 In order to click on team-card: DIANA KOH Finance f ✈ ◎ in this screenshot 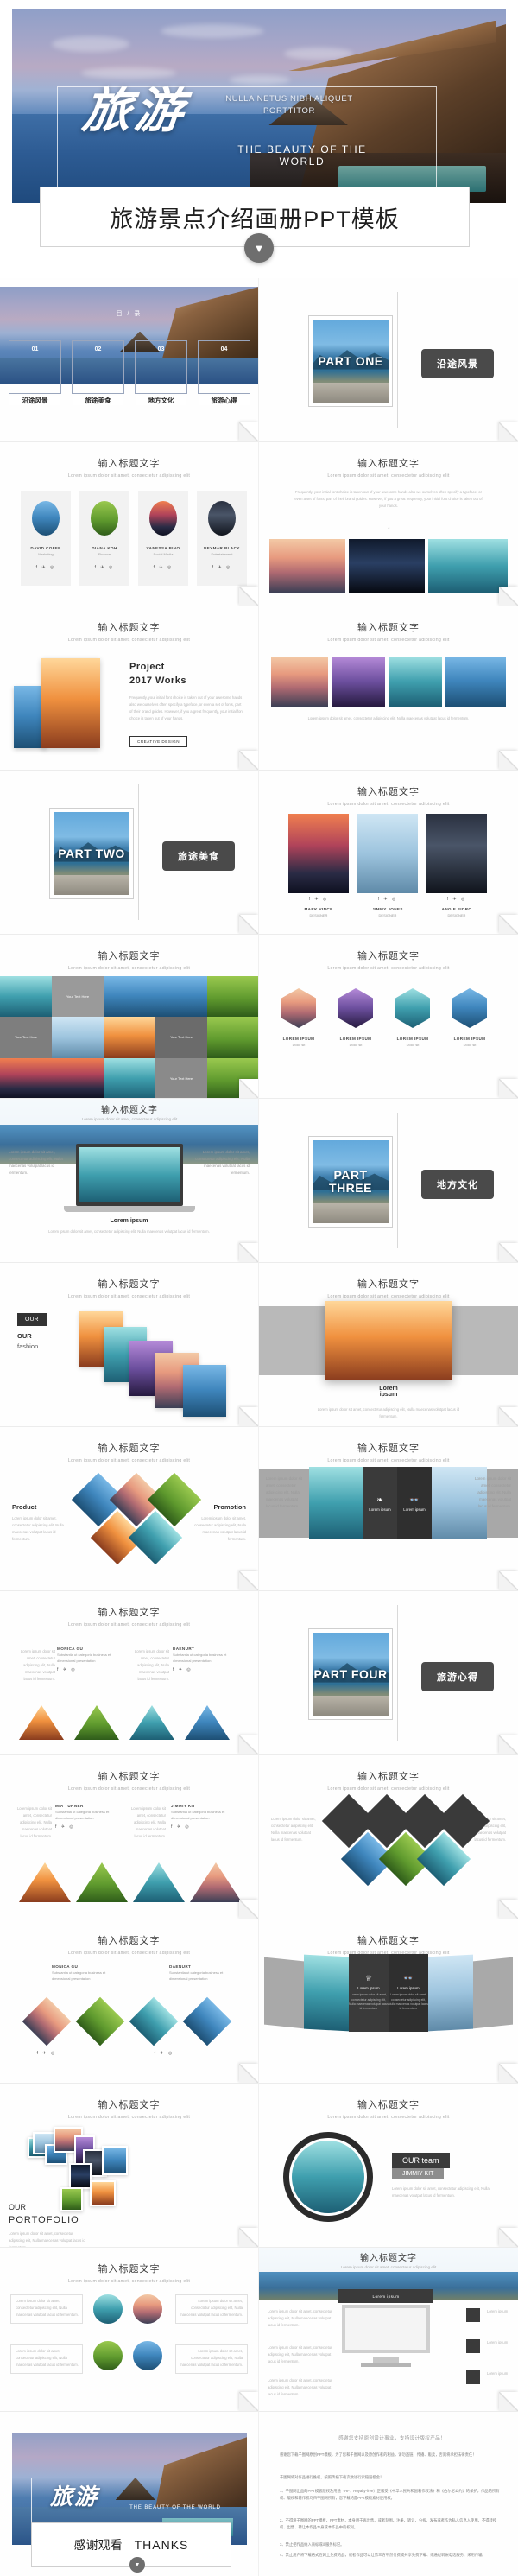, I will do `click(104, 538)`.